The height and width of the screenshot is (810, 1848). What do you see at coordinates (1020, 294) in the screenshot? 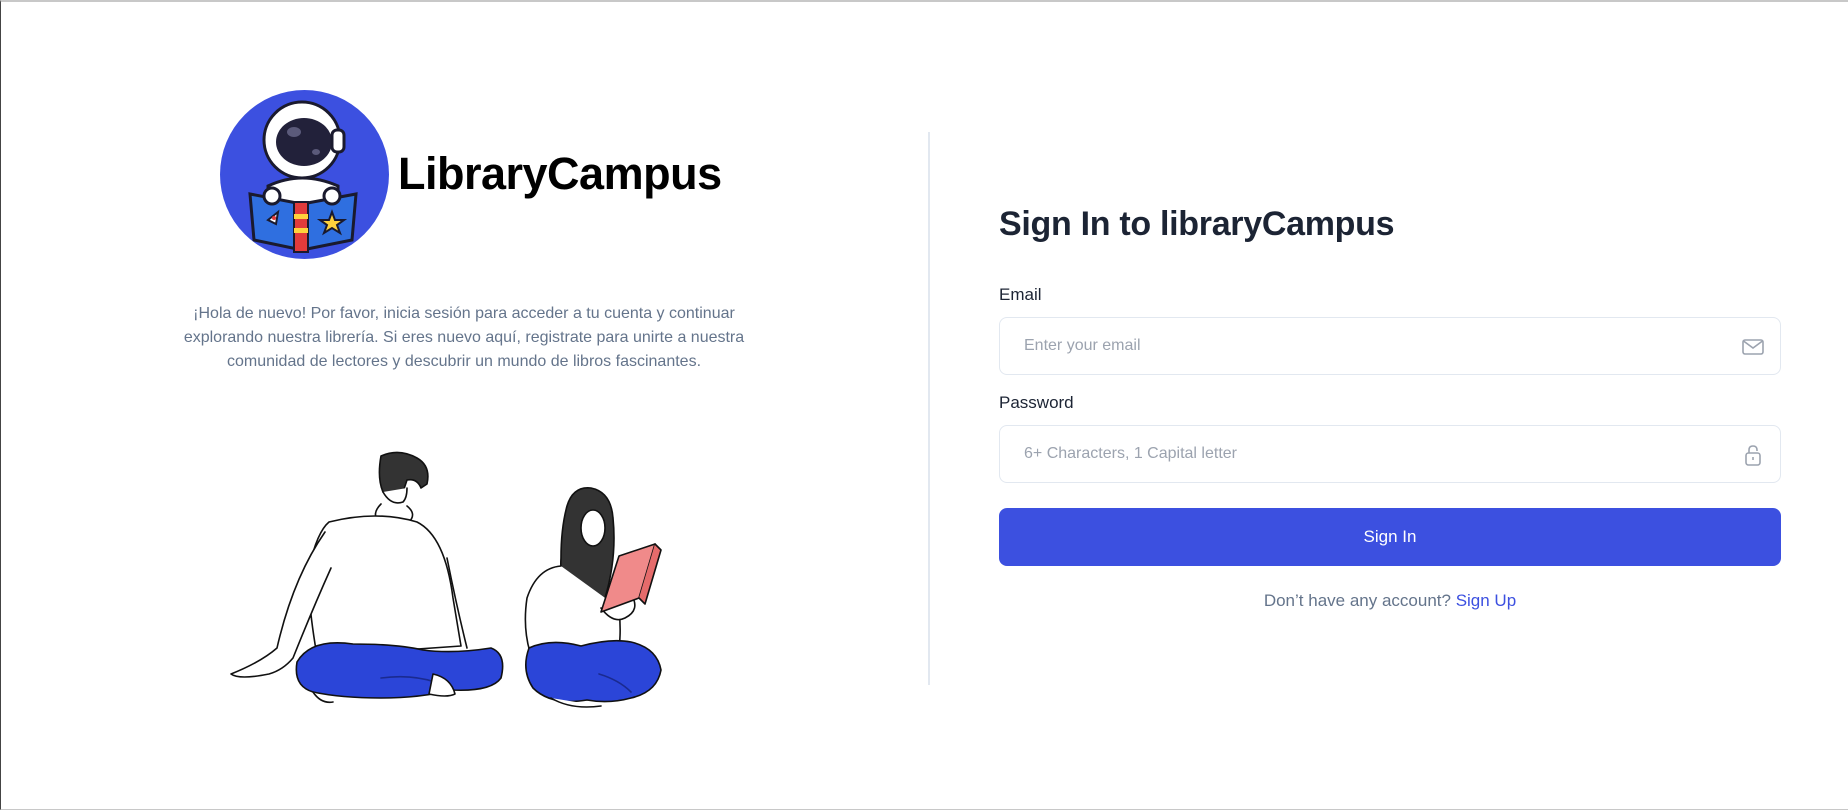
I see `email-label: Email` at bounding box center [1020, 294].